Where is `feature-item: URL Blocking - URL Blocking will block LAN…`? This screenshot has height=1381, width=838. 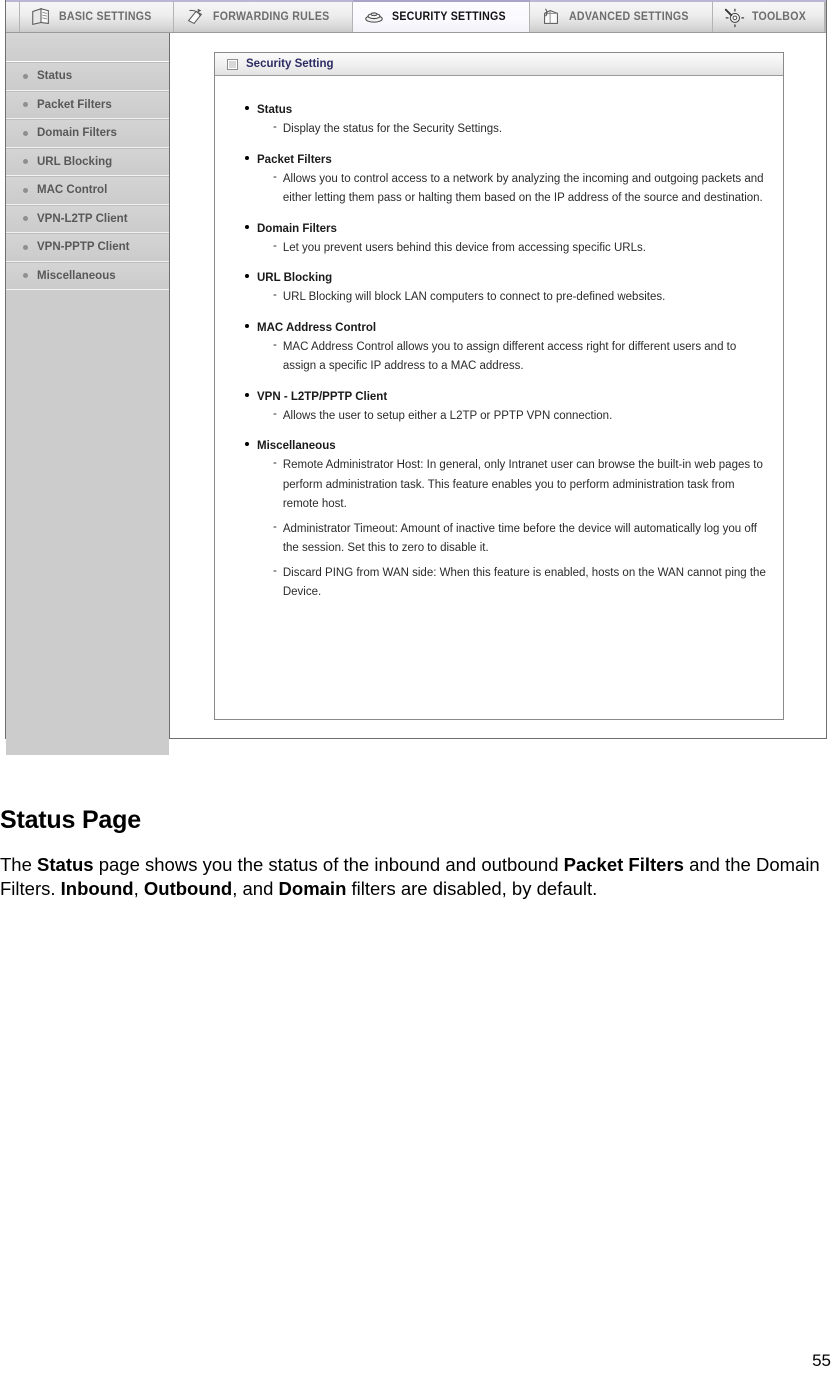 feature-item: URL Blocking - URL Blocking will block LAN… is located at coordinates (506, 290).